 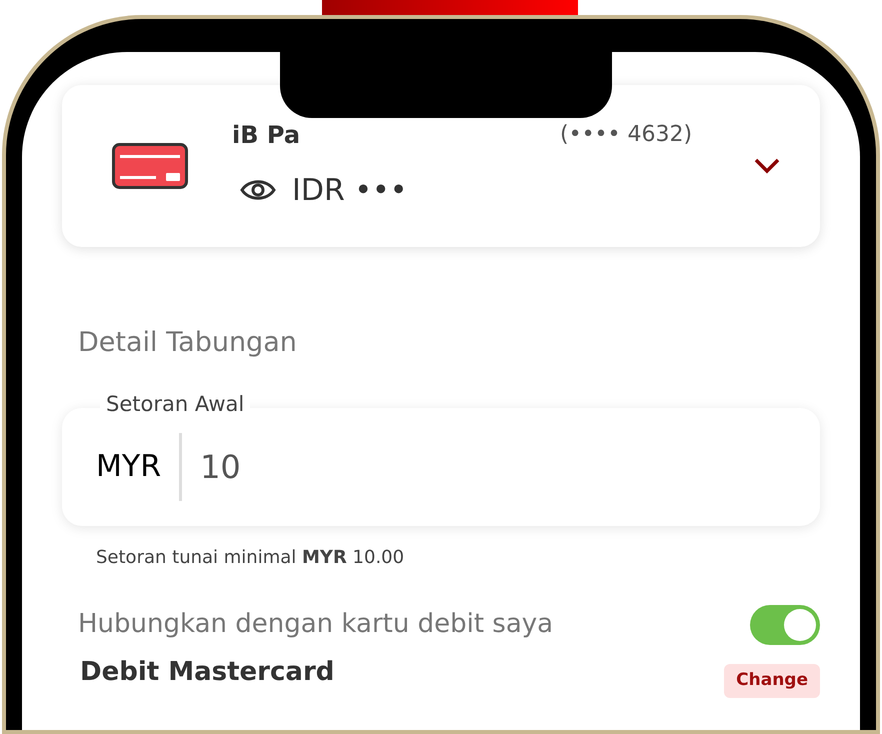 I want to click on toggle-knob, so click(x=800, y=624).